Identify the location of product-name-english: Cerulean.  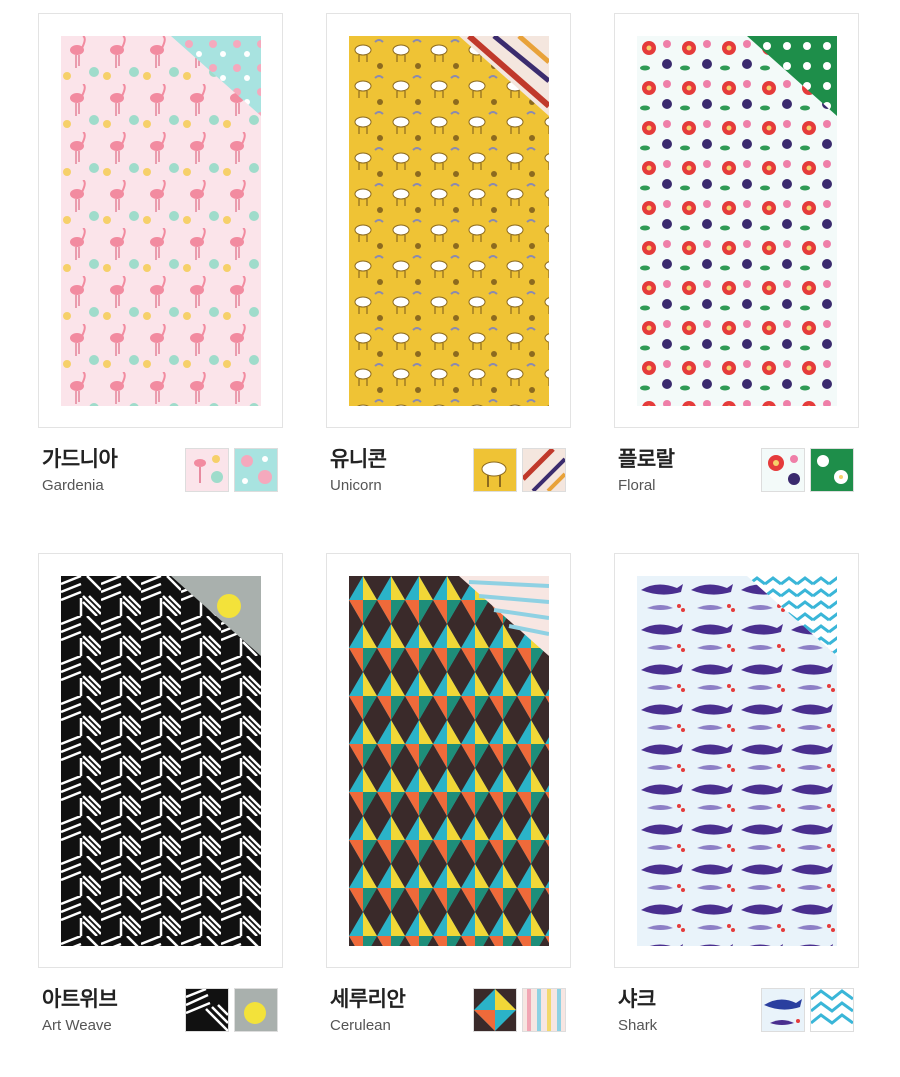
(360, 1025).